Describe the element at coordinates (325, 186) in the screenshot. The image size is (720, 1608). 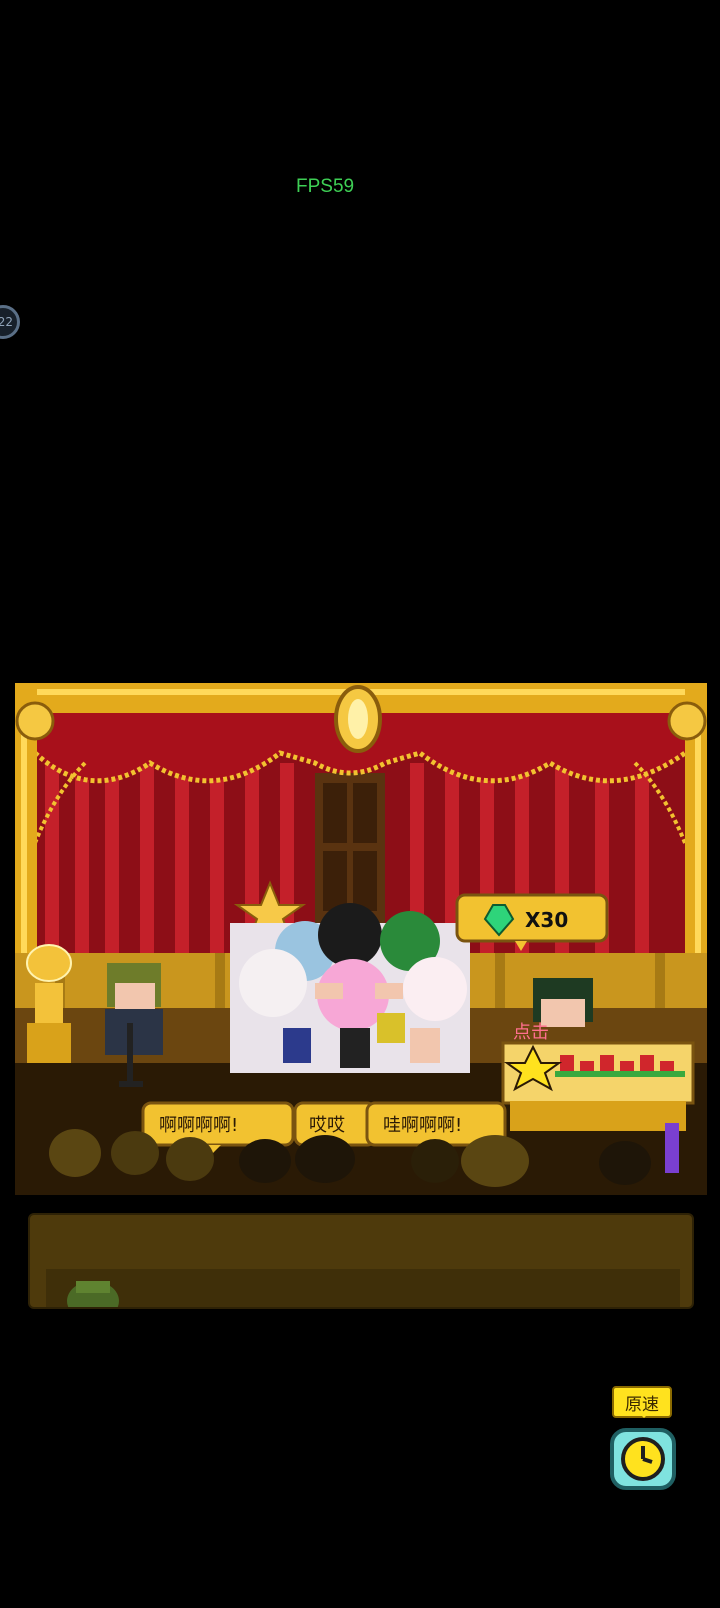
I see `fps-counter: FPS59` at that location.